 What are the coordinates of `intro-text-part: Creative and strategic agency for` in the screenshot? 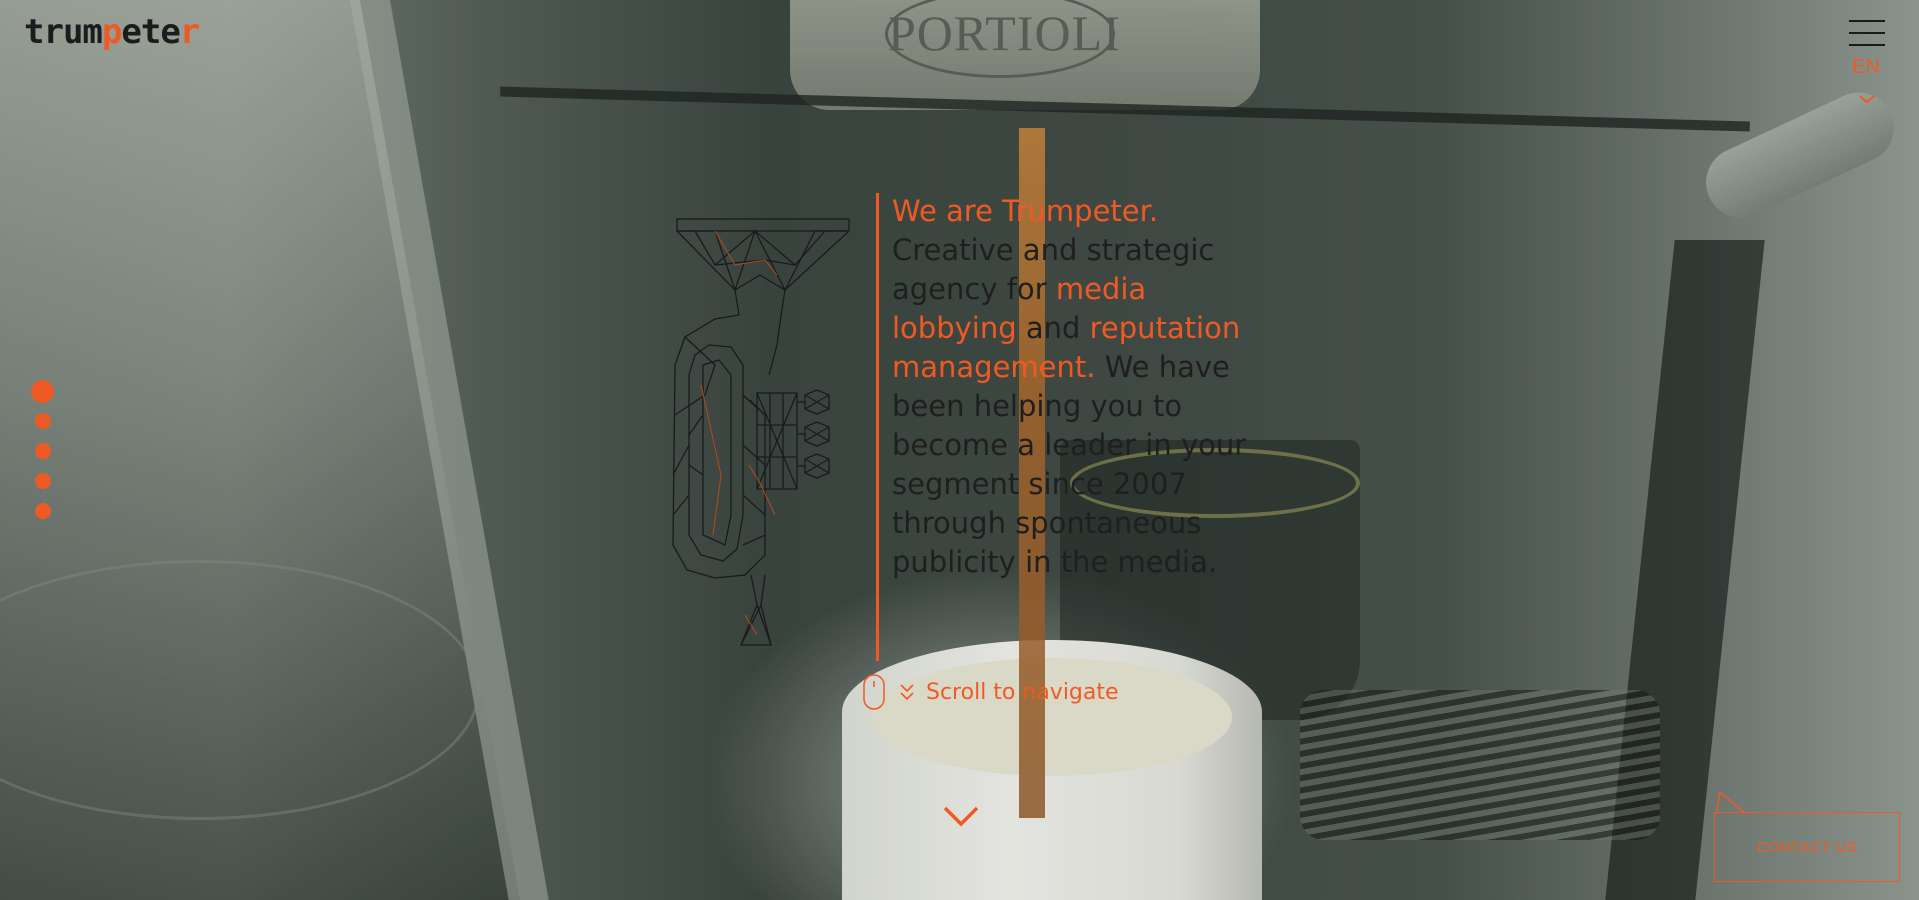 It's located at (1053, 269).